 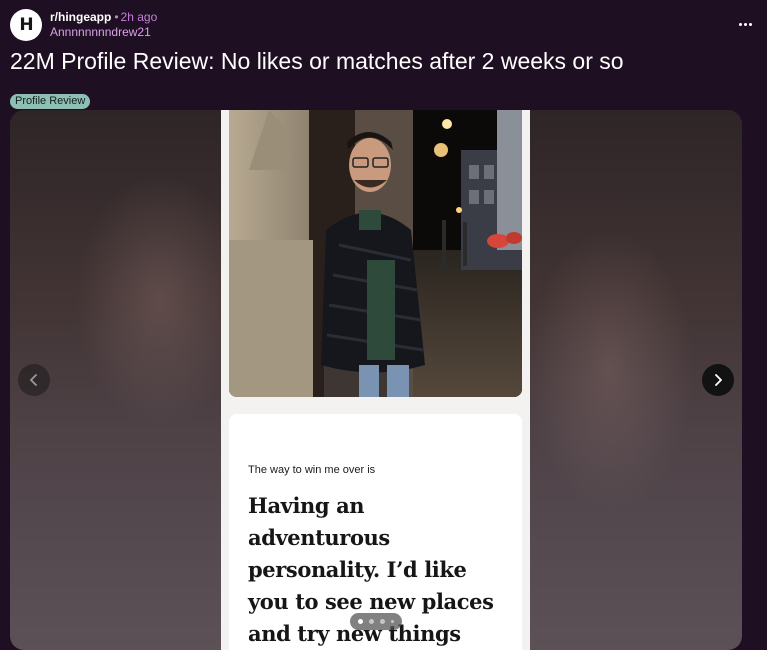 I want to click on previous-image-button, so click(x=34, y=380).